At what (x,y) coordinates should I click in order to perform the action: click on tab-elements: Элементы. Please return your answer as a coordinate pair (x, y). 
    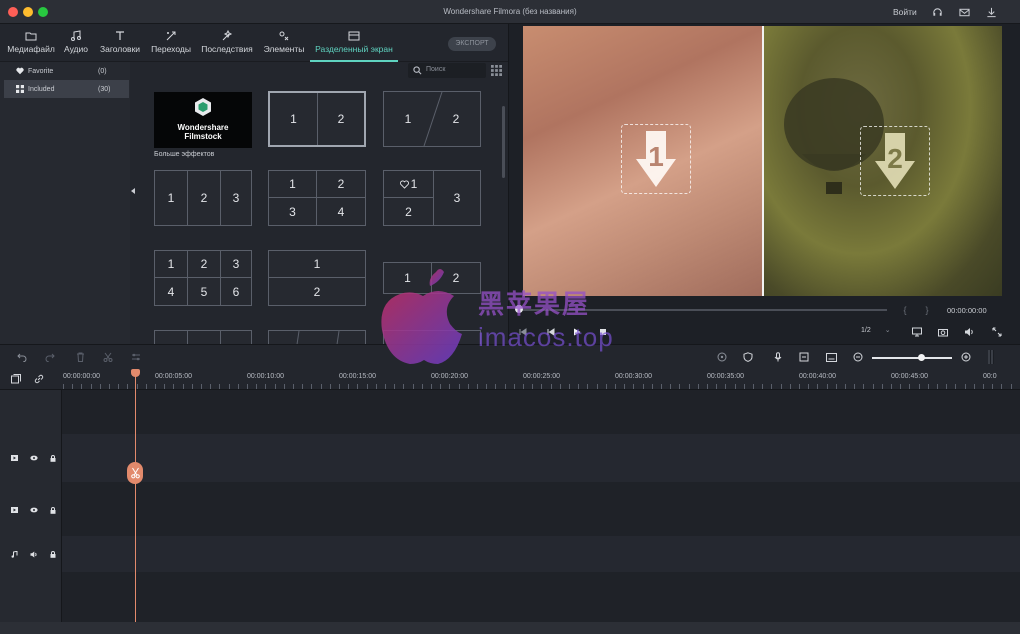
    Looking at the image, I should click on (284, 45).